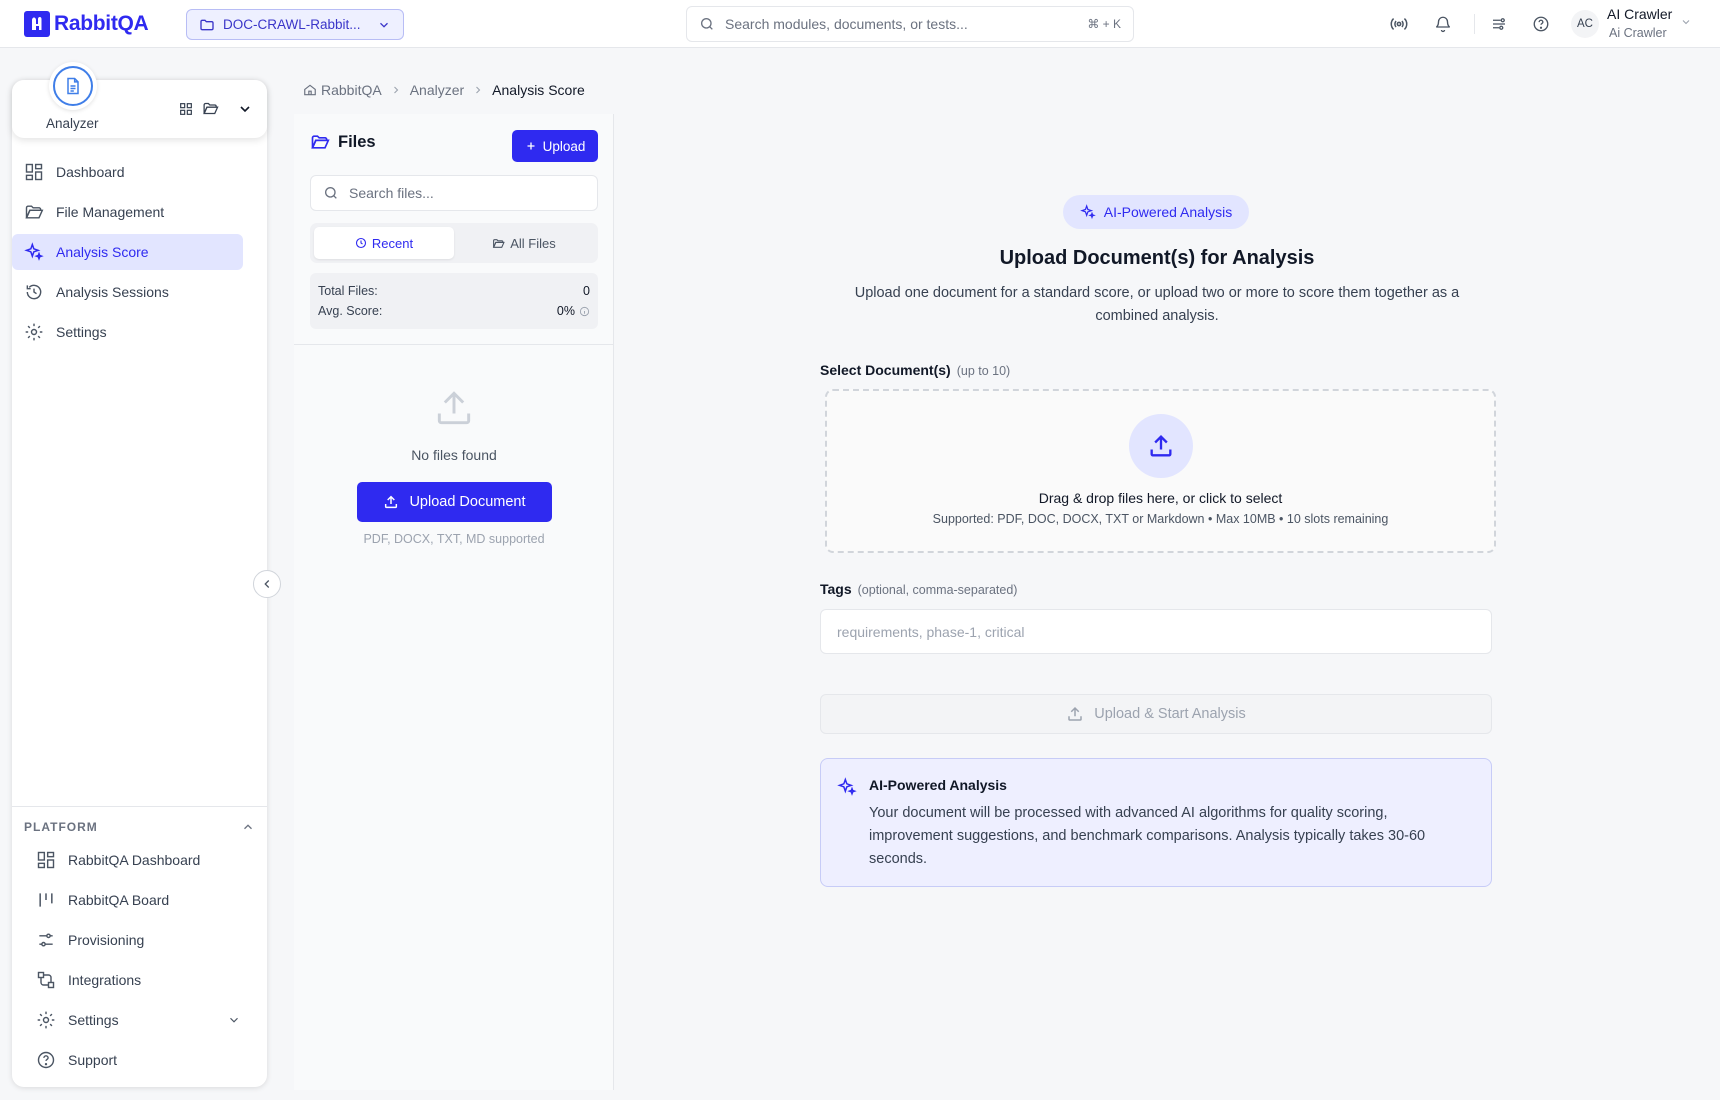  Describe the element at coordinates (139, 827) in the screenshot. I see `platform-section-header: PLATFORM` at that location.